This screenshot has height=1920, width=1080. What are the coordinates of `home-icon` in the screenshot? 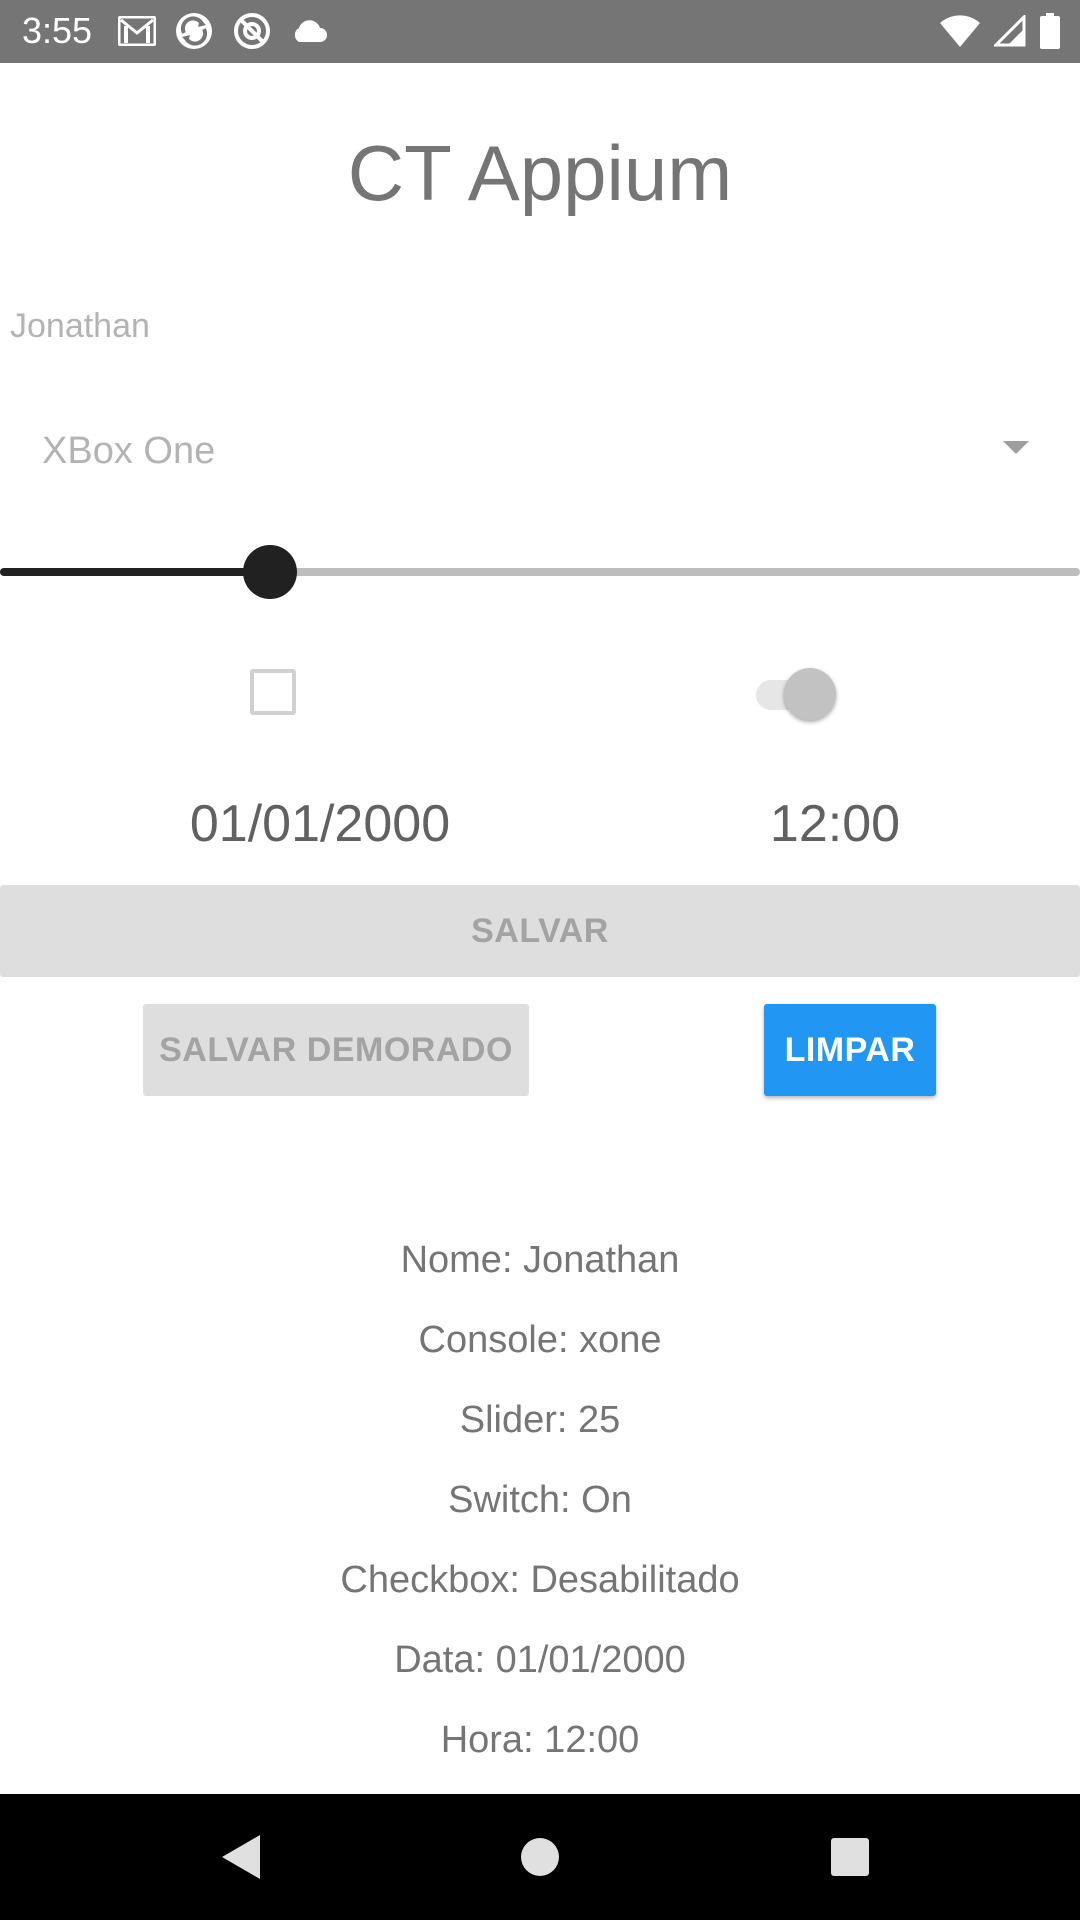 It's located at (540, 1857).